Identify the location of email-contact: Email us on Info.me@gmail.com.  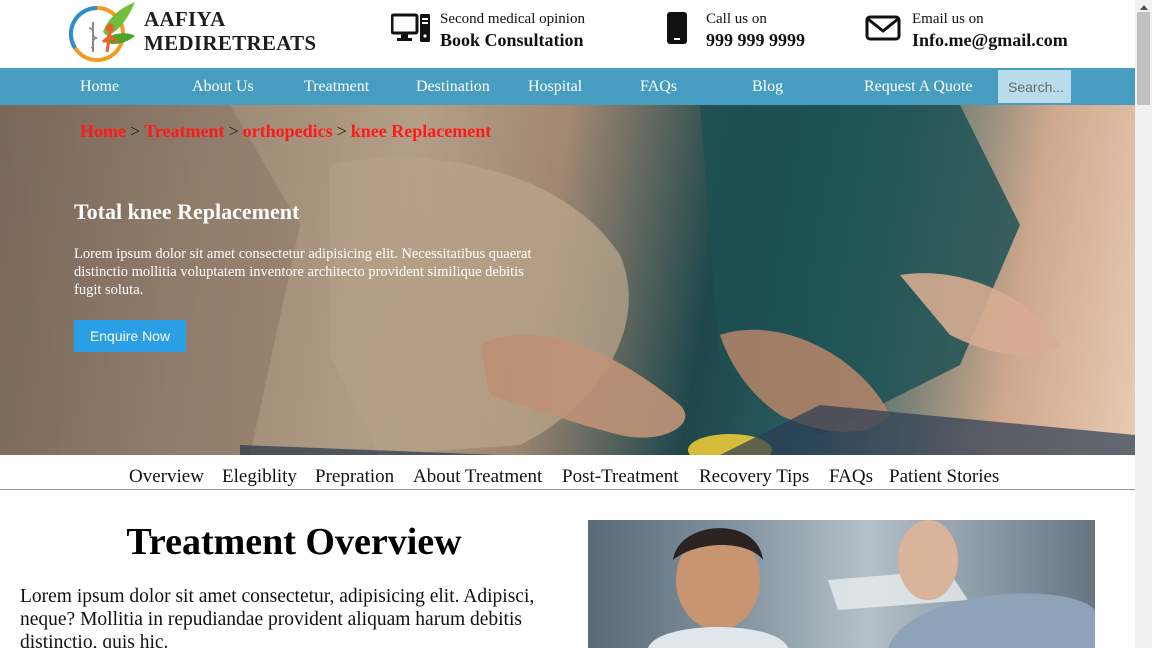
(965, 30).